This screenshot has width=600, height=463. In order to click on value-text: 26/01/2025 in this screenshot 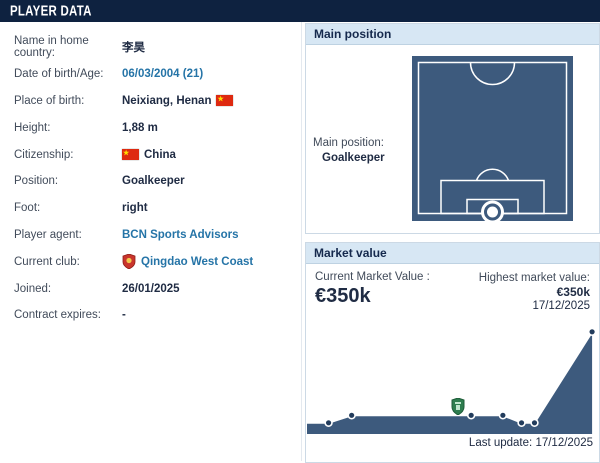, I will do `click(151, 288)`.